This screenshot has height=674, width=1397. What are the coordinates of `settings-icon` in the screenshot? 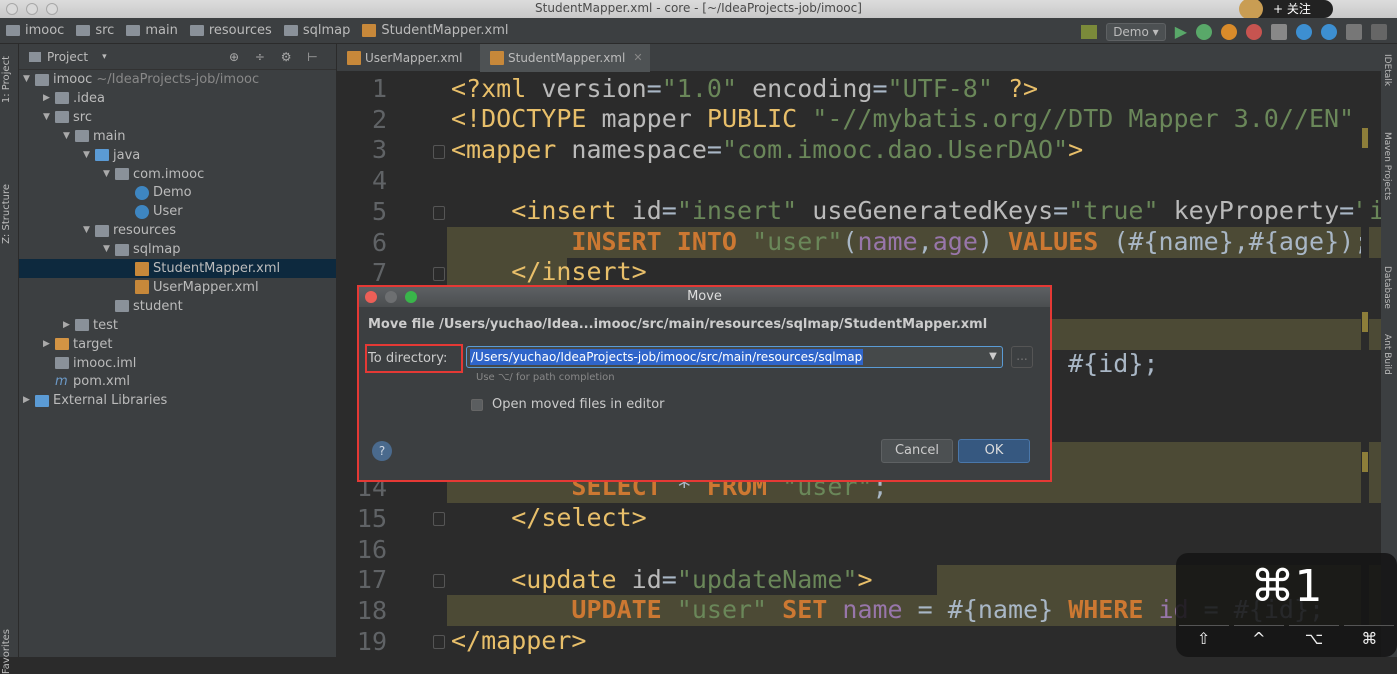 It's located at (1354, 31).